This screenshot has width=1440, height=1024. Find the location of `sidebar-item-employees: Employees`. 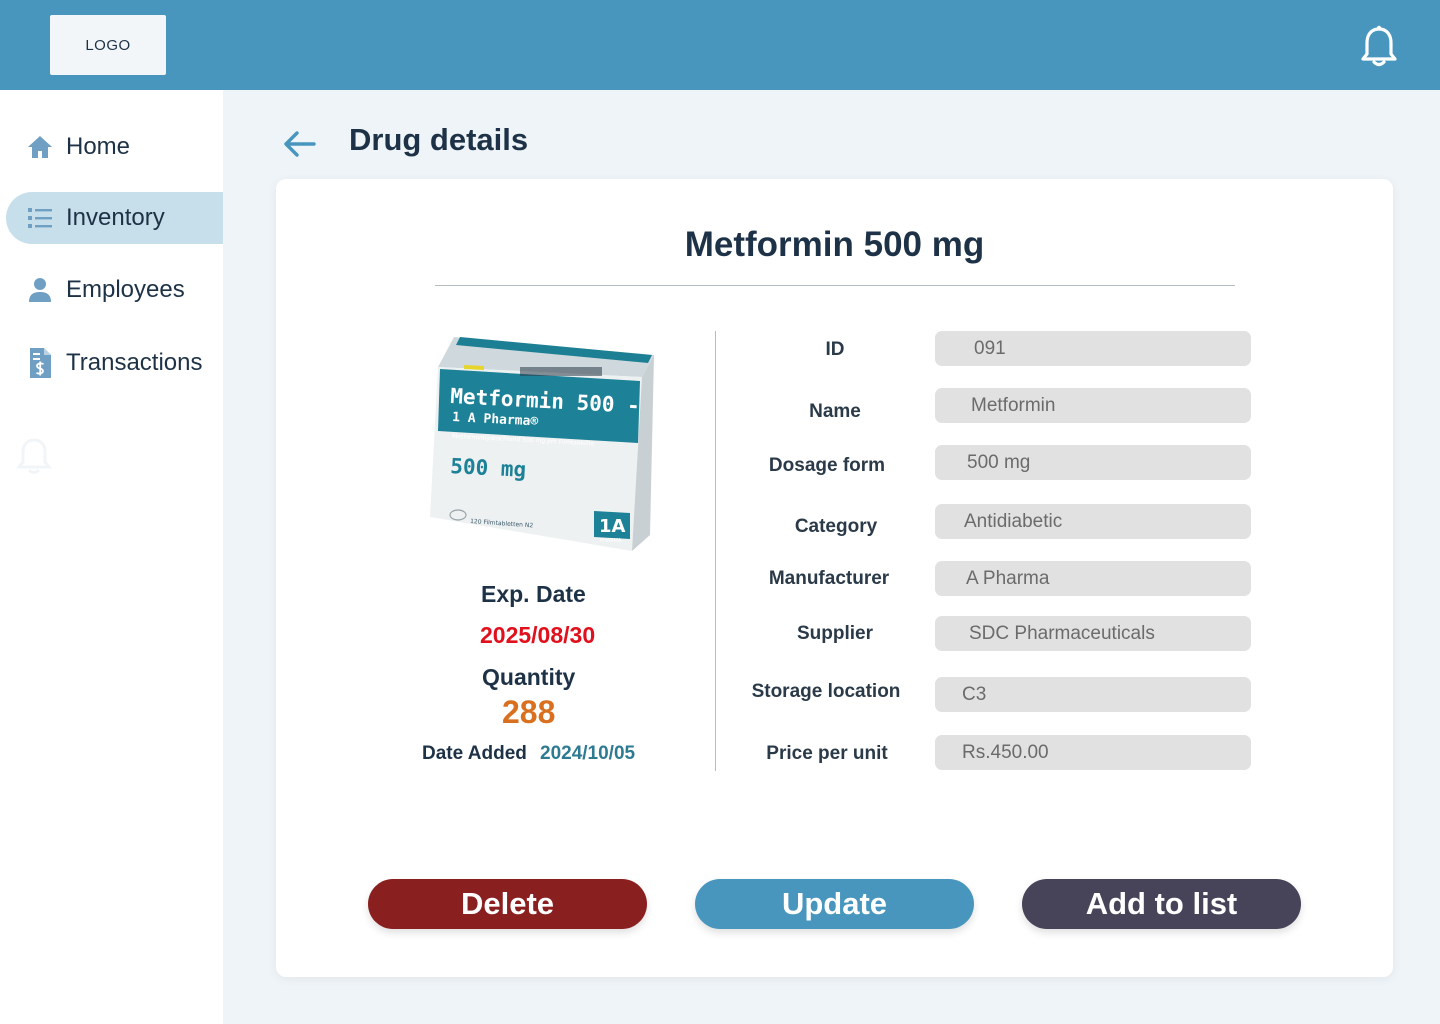

sidebar-item-employees: Employees is located at coordinates (114, 290).